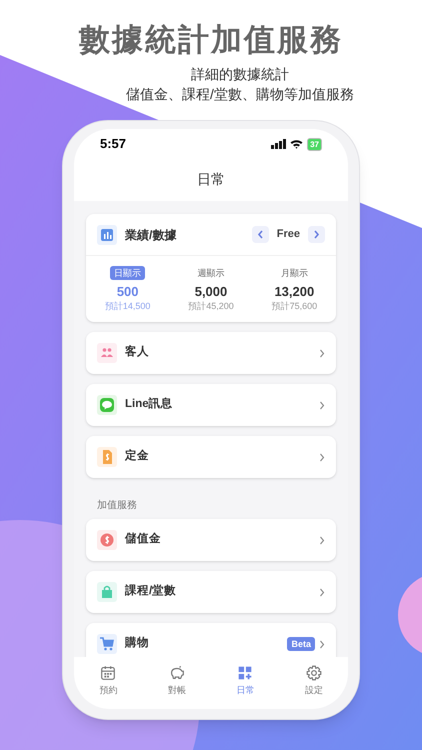 This screenshot has width=422, height=750. I want to click on stat-value: 13,200, so click(294, 292).